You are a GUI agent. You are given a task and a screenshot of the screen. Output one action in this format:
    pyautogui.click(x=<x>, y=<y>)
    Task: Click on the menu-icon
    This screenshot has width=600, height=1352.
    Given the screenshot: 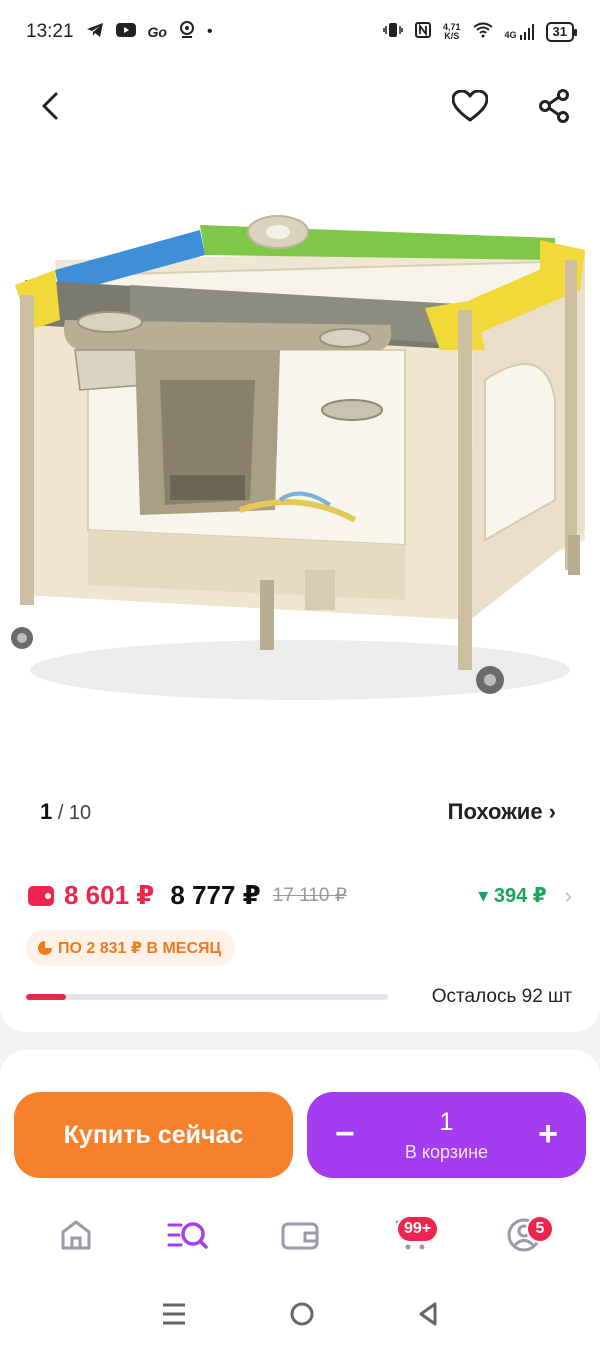 What is the action you would take?
    pyautogui.click(x=174, y=1313)
    